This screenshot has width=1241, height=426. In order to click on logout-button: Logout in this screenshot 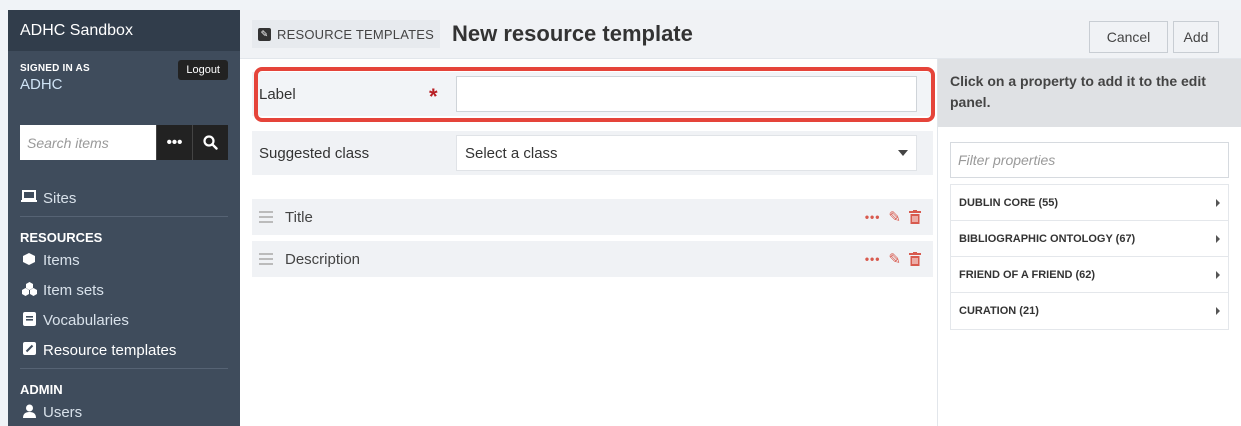, I will do `click(203, 70)`.